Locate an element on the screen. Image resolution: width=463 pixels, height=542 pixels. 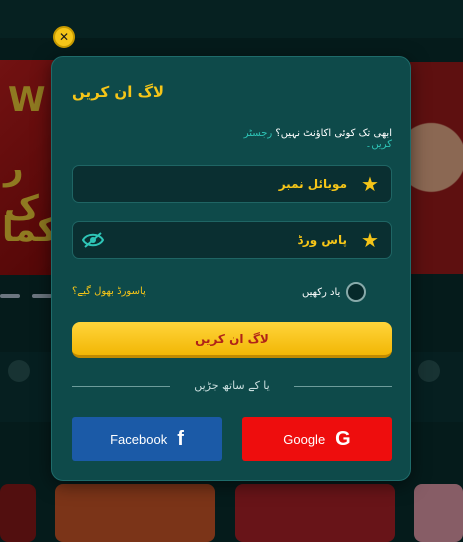
password-field: پاس ورڈ ★ is located at coordinates (232, 240).